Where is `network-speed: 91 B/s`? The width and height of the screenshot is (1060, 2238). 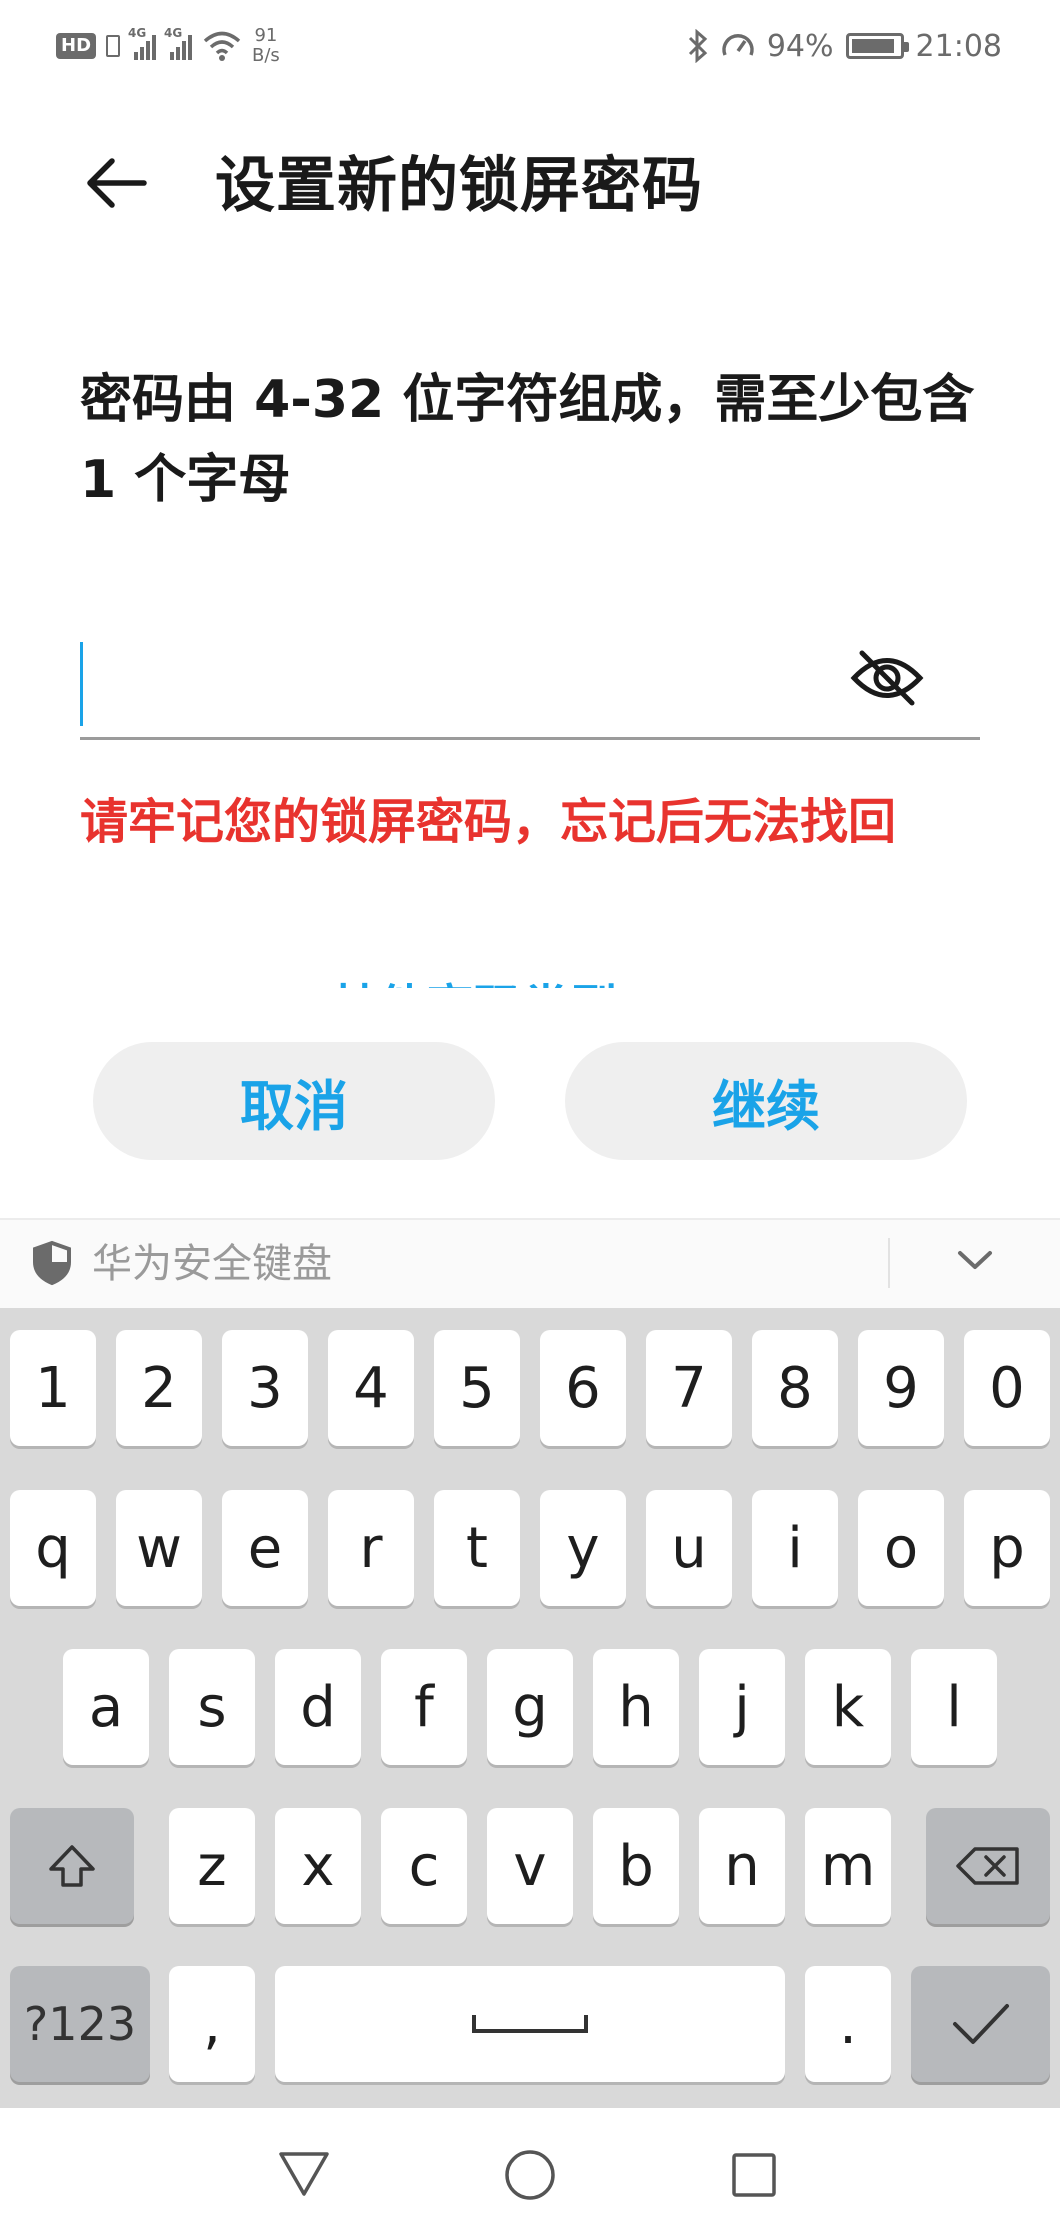 network-speed: 91 B/s is located at coordinates (266, 46).